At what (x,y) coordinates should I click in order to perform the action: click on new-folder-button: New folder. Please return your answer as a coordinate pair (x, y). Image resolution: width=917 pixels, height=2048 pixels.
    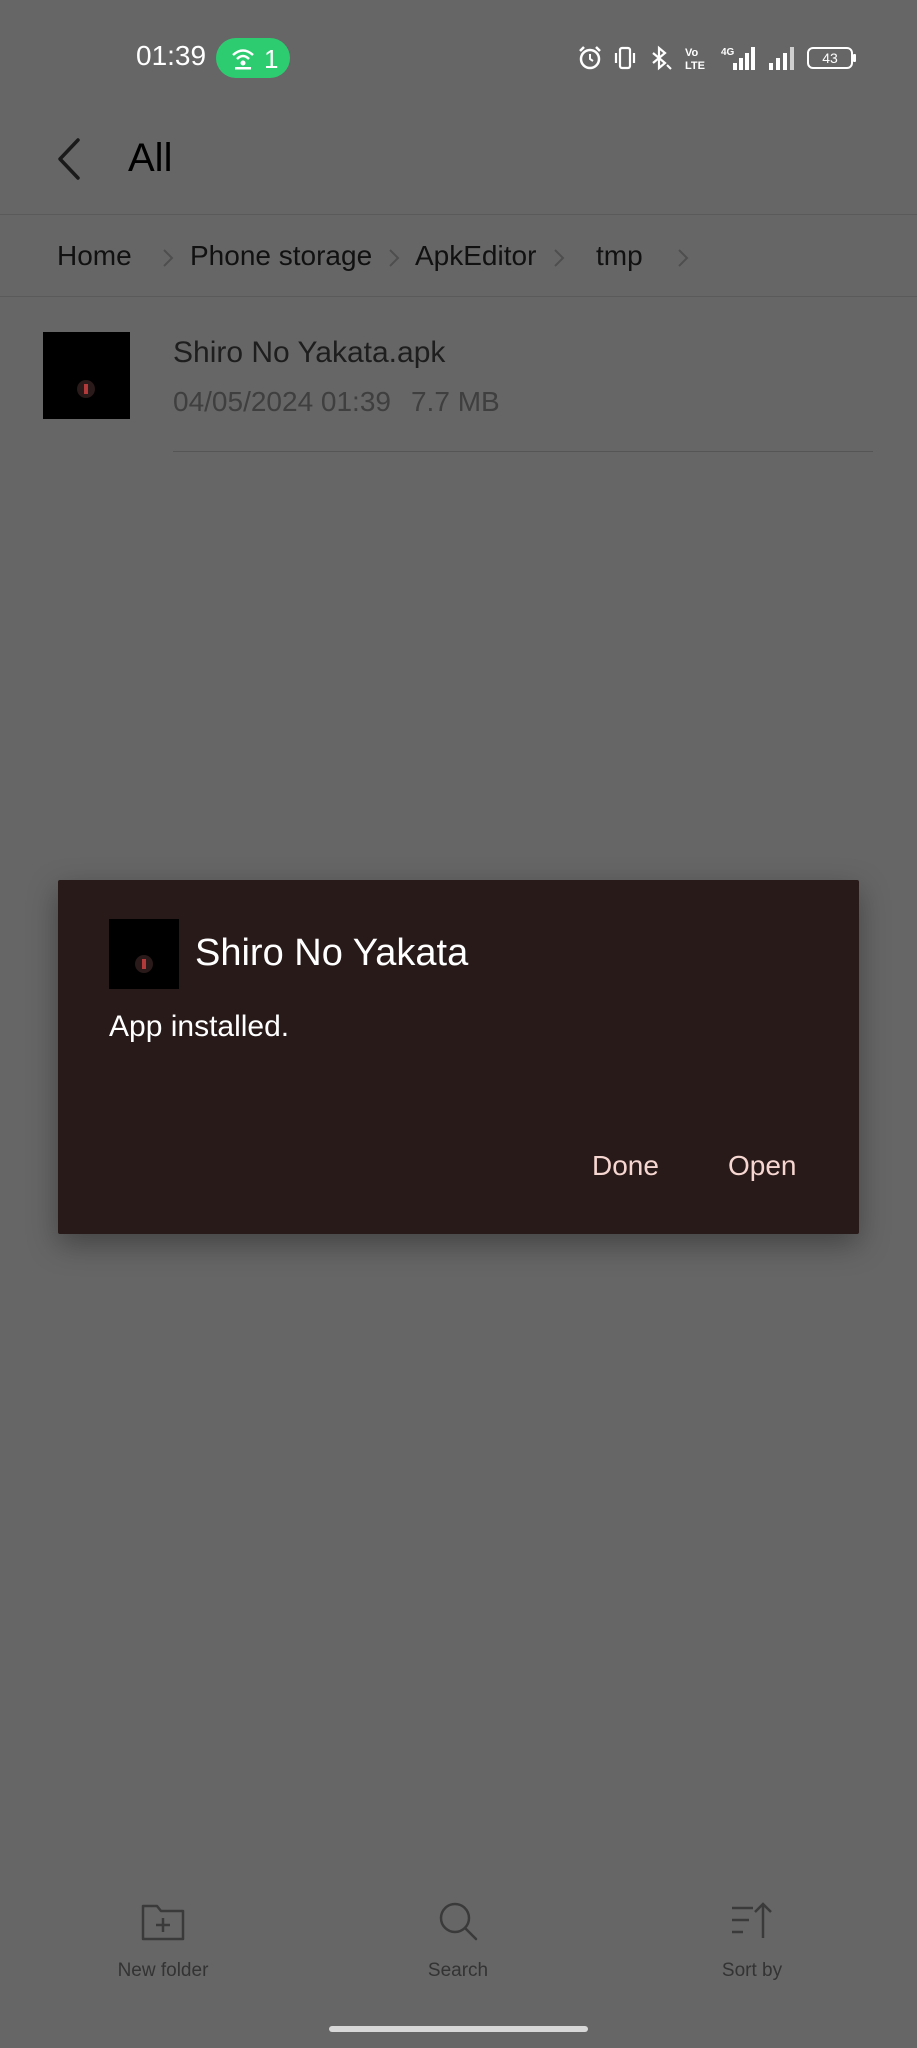
    Looking at the image, I should click on (163, 1941).